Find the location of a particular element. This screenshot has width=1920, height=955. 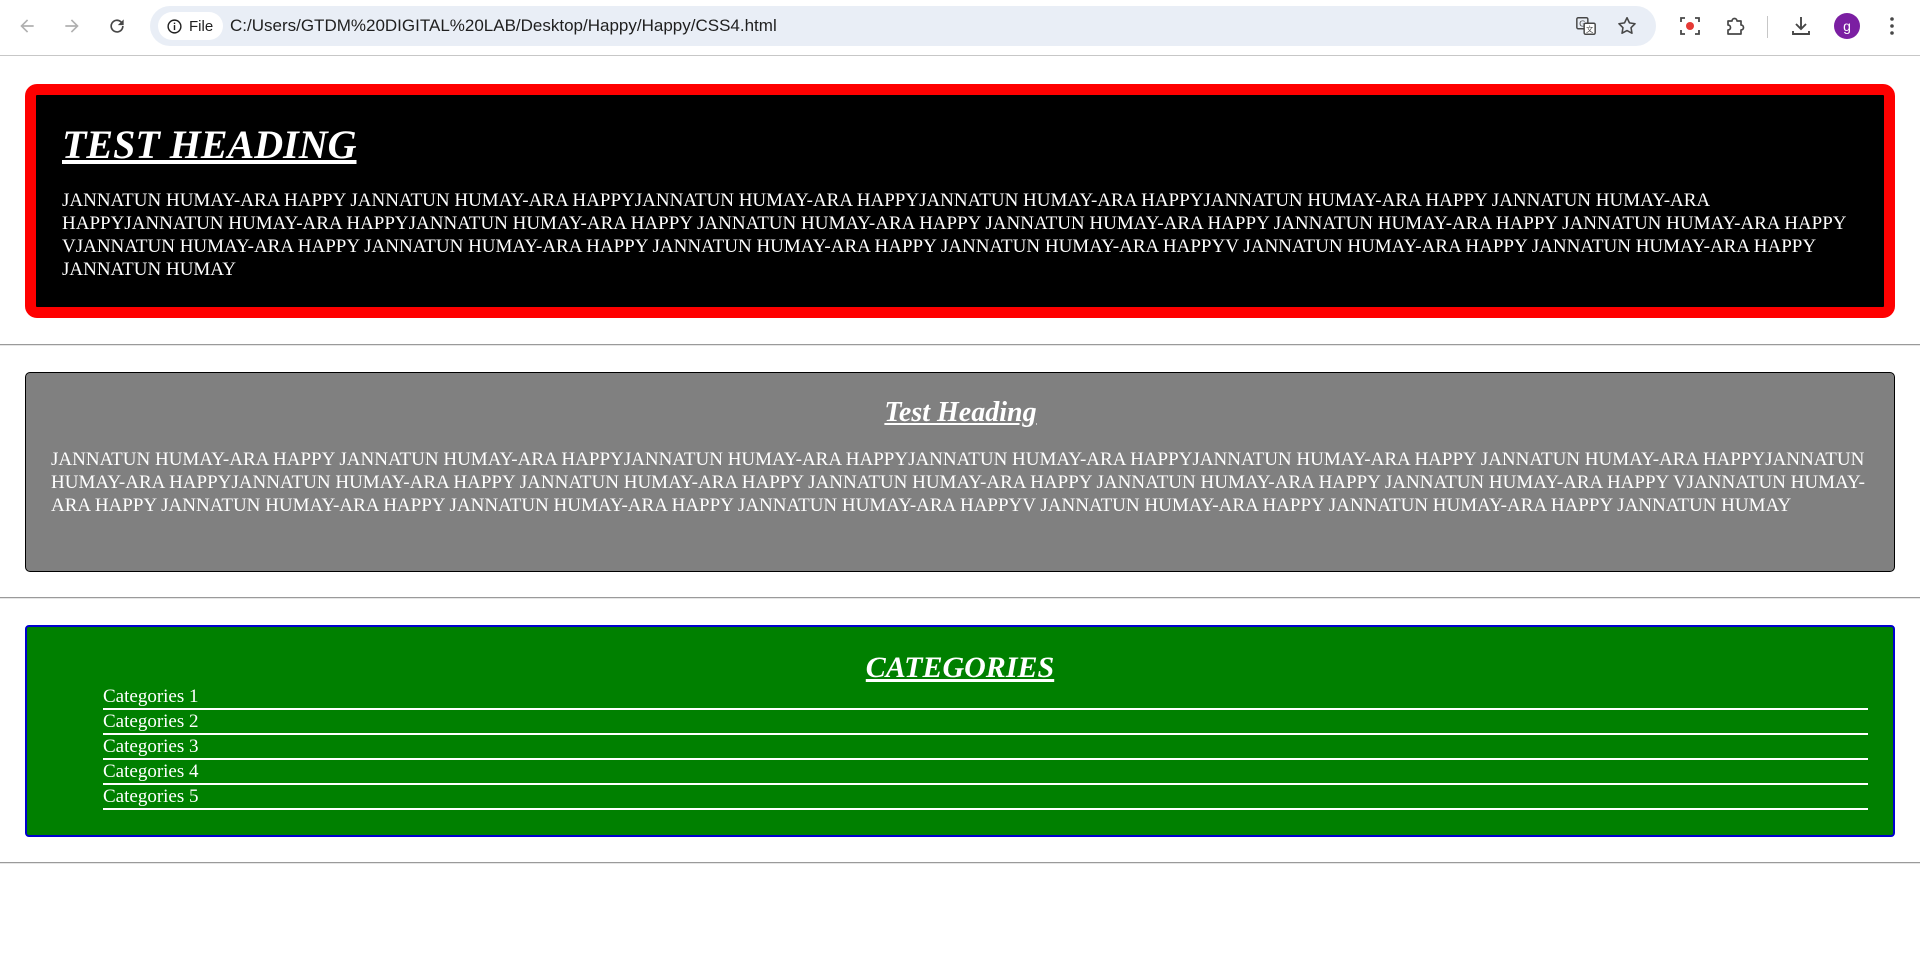

categories-heading: CATEGORIES is located at coordinates (960, 667).